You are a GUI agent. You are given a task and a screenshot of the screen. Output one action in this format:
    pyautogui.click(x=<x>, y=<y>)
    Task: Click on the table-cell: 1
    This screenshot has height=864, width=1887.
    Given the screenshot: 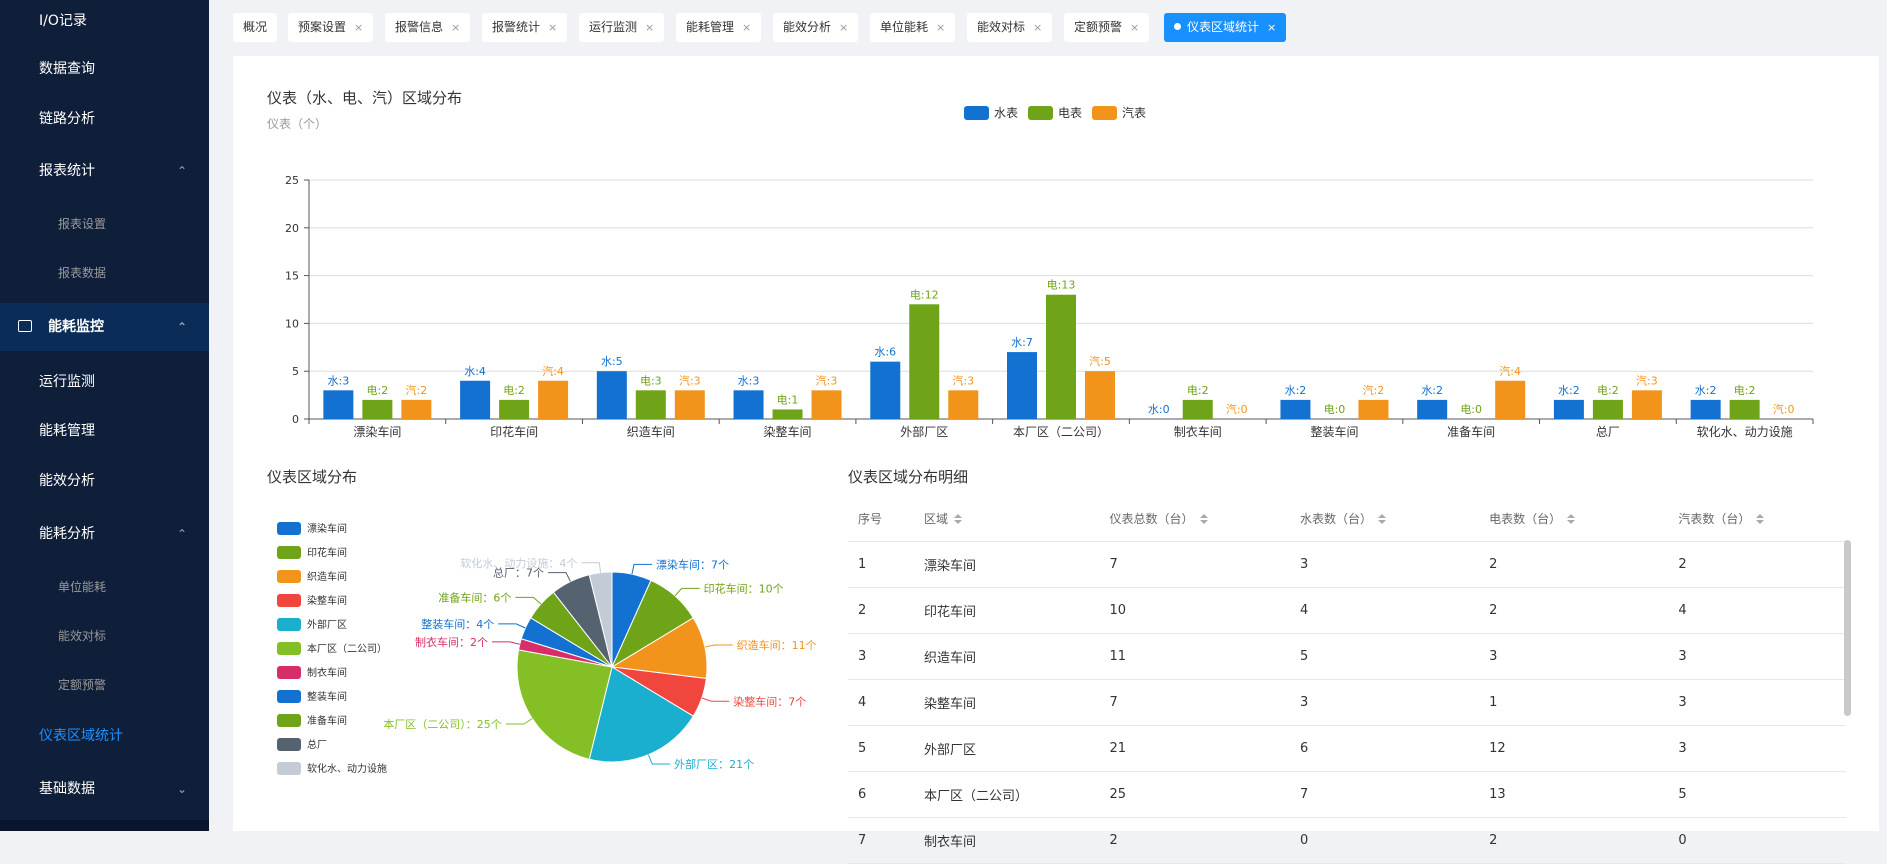 What is the action you would take?
    pyautogui.click(x=1574, y=702)
    